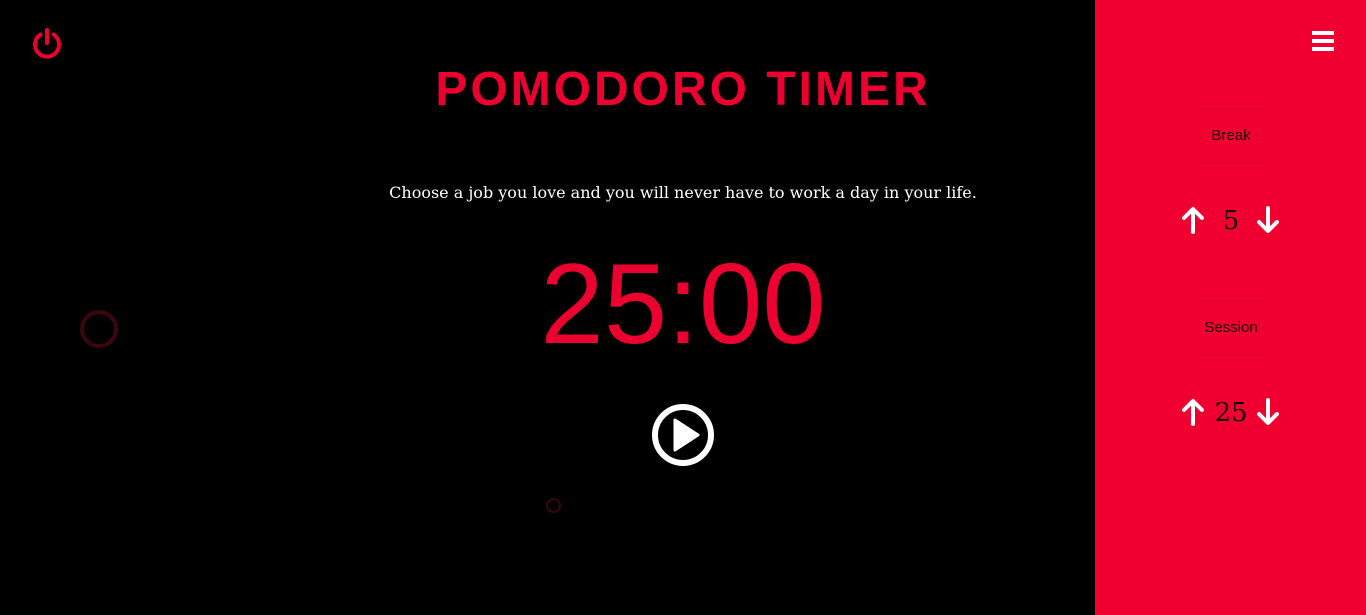 The height and width of the screenshot is (615, 1366). Describe the element at coordinates (1231, 136) in the screenshot. I see `break-label: Break` at that location.